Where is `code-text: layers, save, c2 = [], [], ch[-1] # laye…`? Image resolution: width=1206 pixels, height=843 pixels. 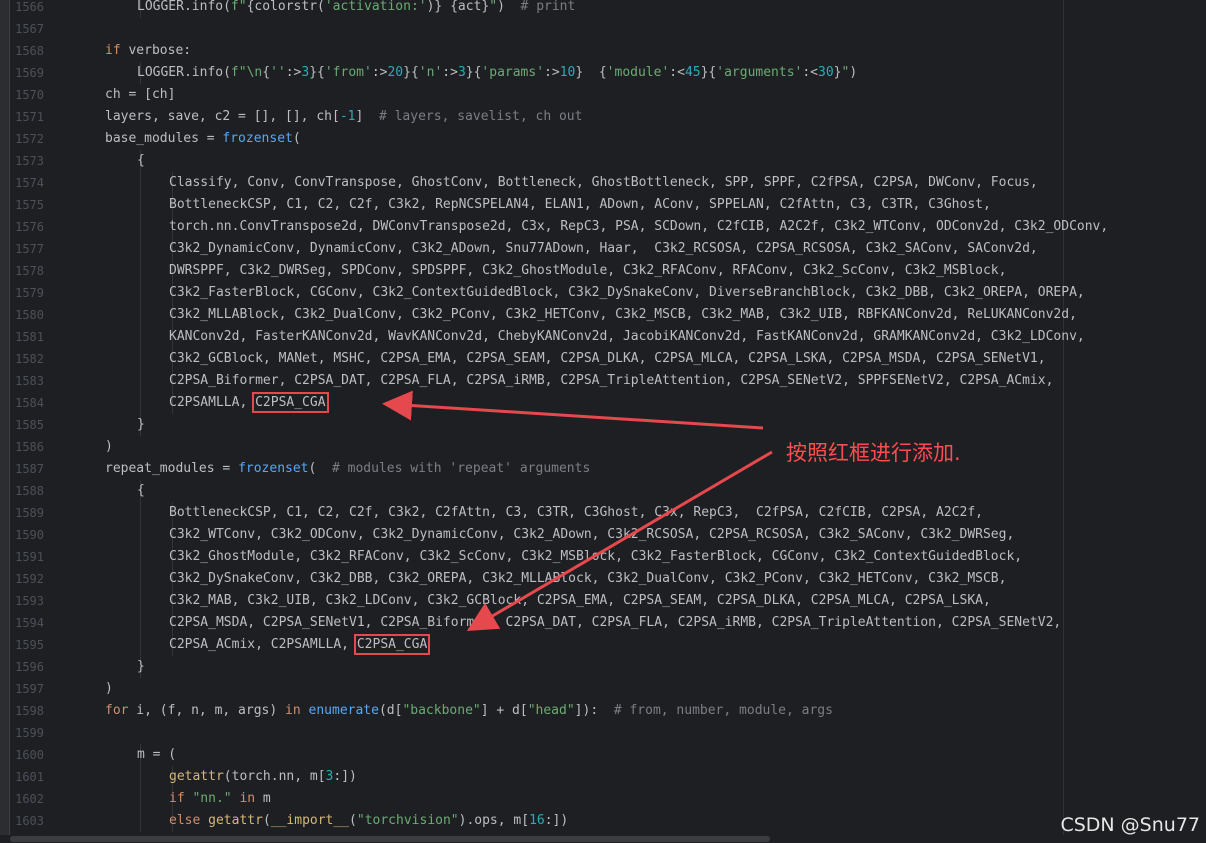
code-text: layers, save, c2 = [], [], ch[-1] # laye… is located at coordinates (343, 117).